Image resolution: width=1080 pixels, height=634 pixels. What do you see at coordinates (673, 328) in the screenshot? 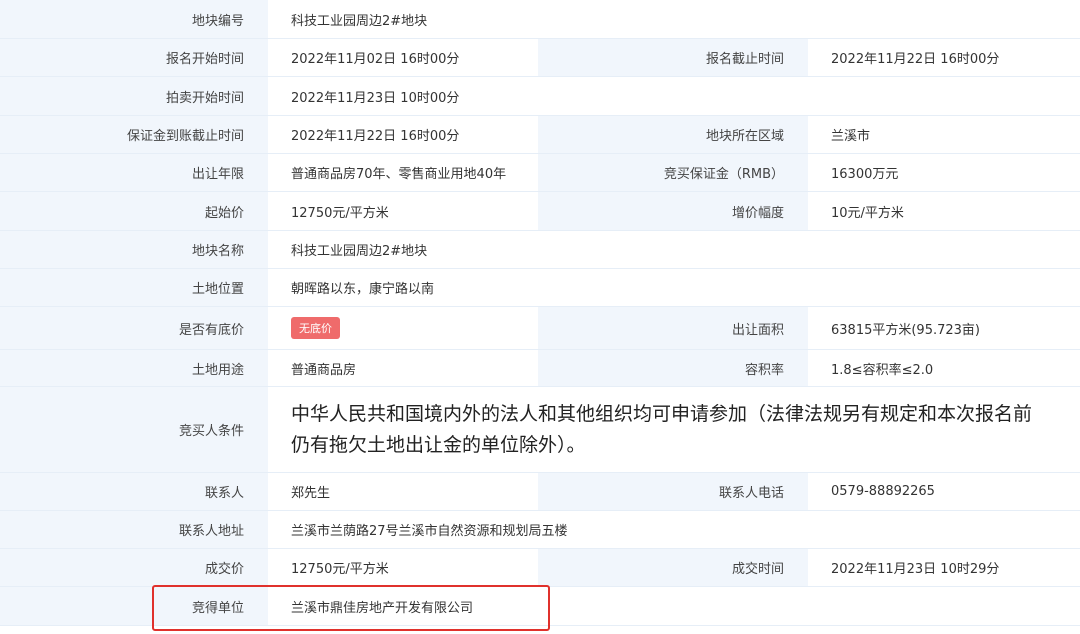
I see `field-label: 出让面积` at bounding box center [673, 328].